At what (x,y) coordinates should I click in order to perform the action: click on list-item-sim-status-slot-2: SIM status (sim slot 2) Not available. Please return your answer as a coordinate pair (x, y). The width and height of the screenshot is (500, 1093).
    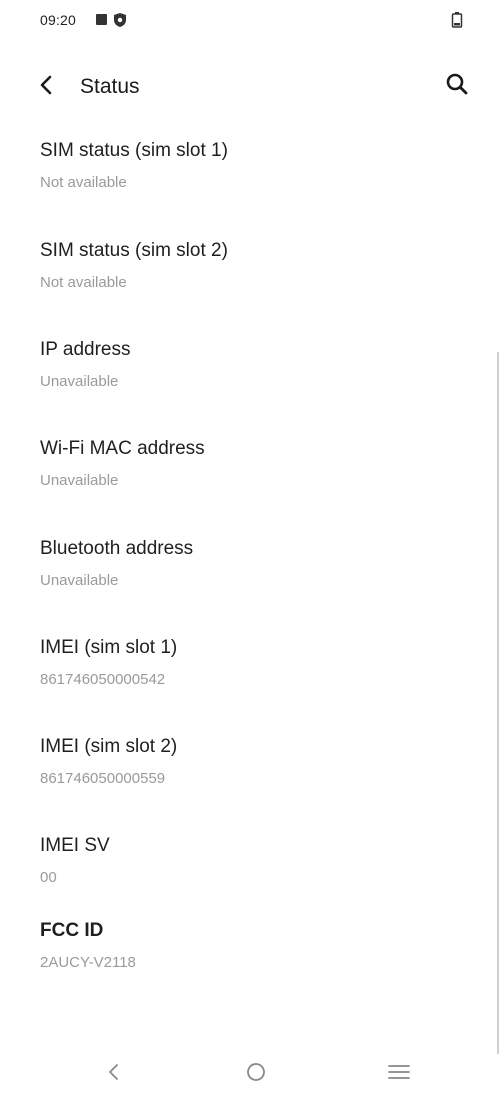
    Looking at the image, I should click on (255, 265).